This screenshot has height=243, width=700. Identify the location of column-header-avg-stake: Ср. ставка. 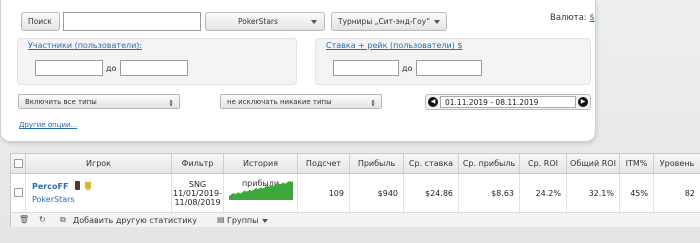
(431, 164).